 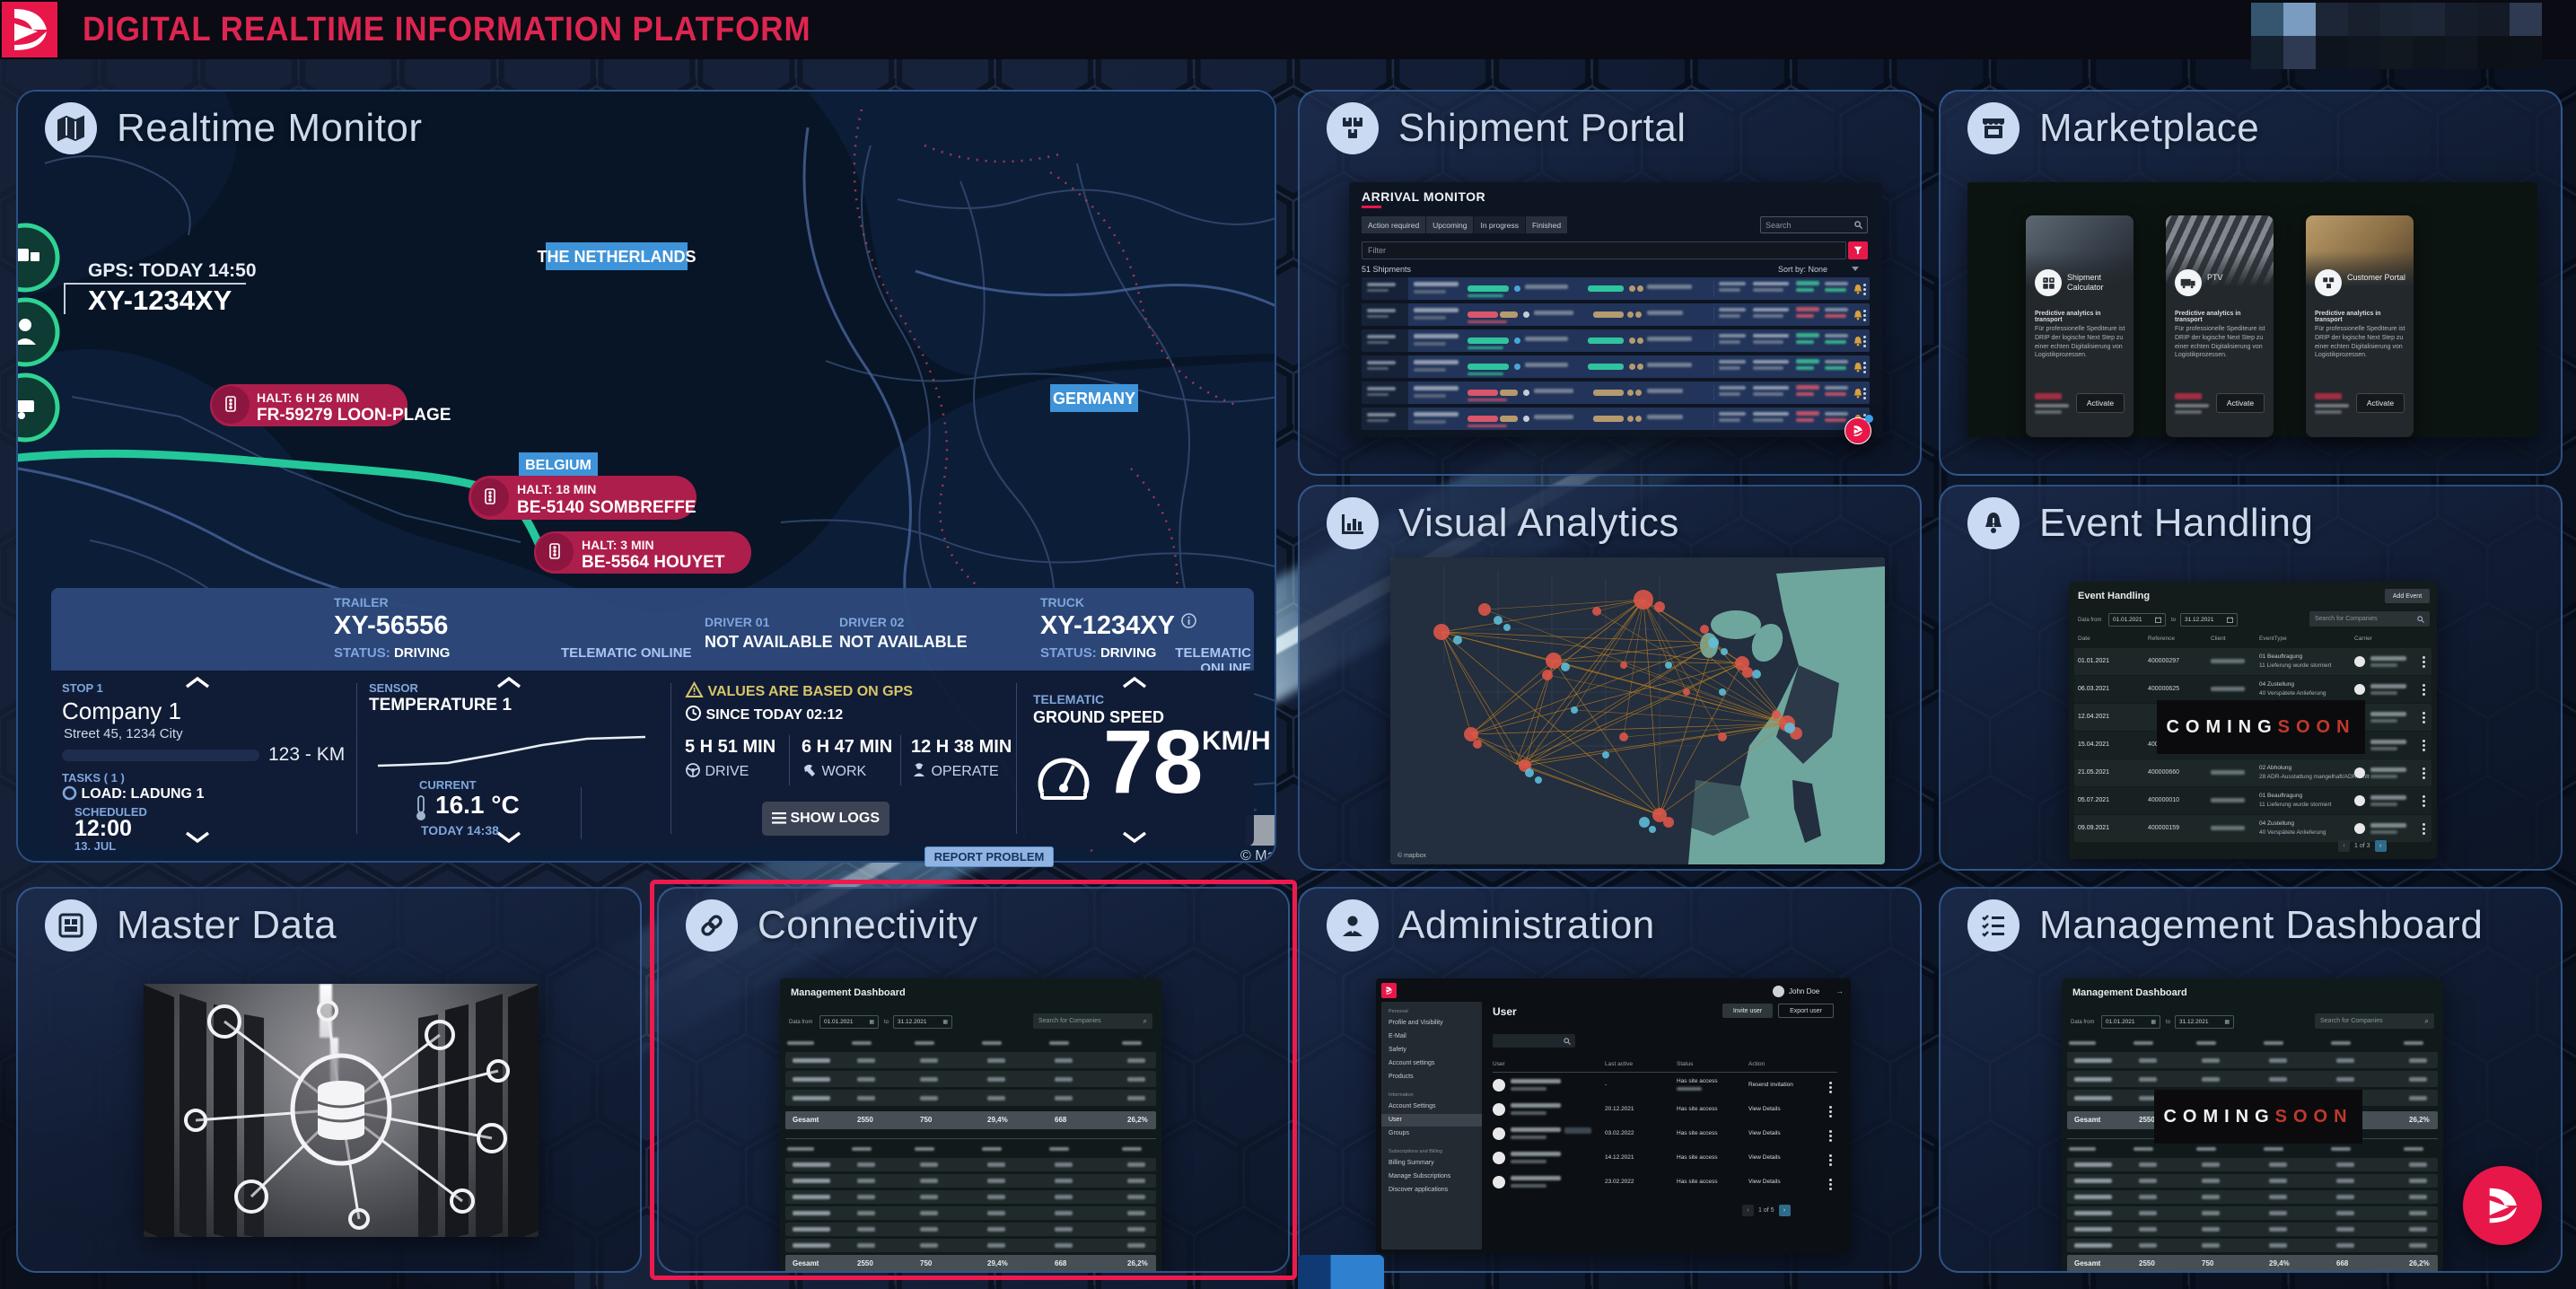 What do you see at coordinates (1697, 1133) in the screenshot?
I see `row-status: Has site access` at bounding box center [1697, 1133].